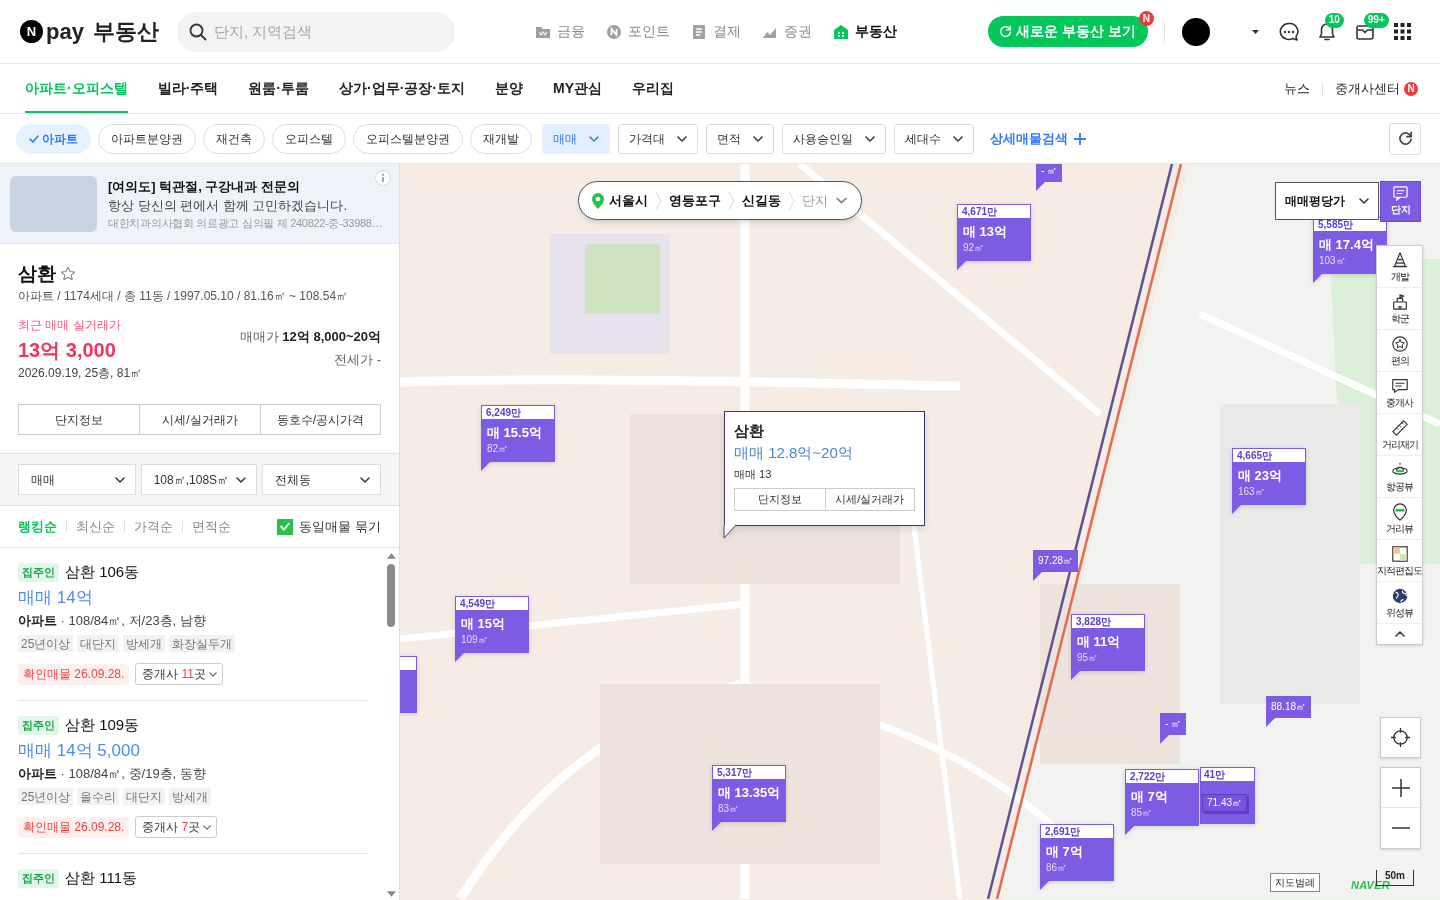 This screenshot has width=1440, height=900. Describe the element at coordinates (153, 526) in the screenshot. I see `sort-option: 가격순` at that location.